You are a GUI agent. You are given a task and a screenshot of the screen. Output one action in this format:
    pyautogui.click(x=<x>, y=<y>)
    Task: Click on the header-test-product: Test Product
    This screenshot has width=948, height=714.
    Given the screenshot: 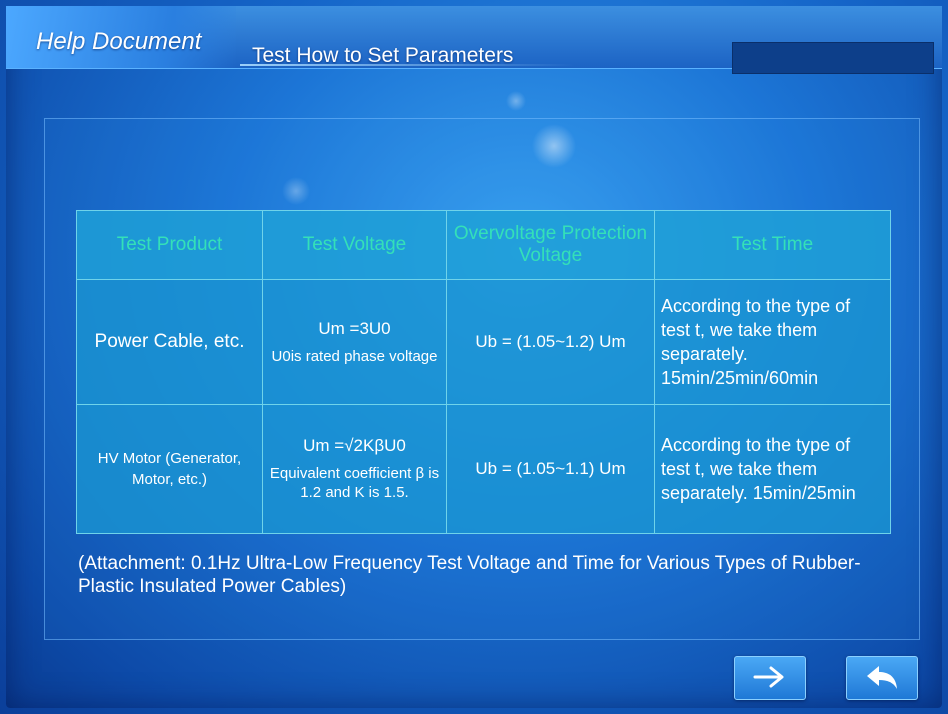 What is the action you would take?
    pyautogui.click(x=169, y=245)
    